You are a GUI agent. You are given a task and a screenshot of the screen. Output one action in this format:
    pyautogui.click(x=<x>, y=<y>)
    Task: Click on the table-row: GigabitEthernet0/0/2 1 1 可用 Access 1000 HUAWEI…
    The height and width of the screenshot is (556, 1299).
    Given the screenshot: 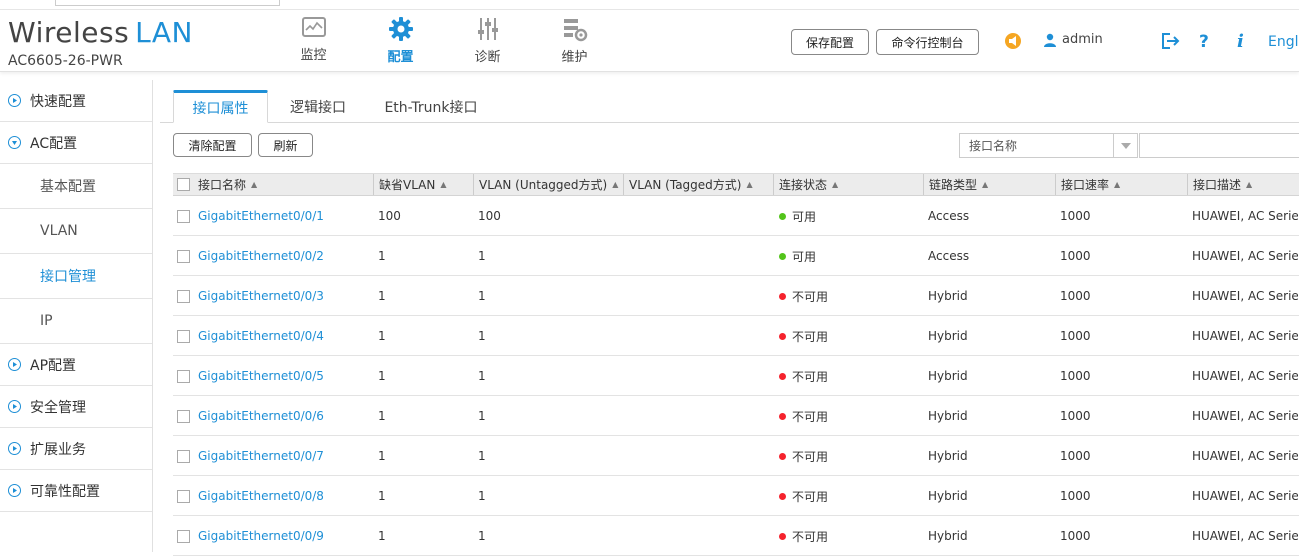 What is the action you would take?
    pyautogui.click(x=736, y=256)
    